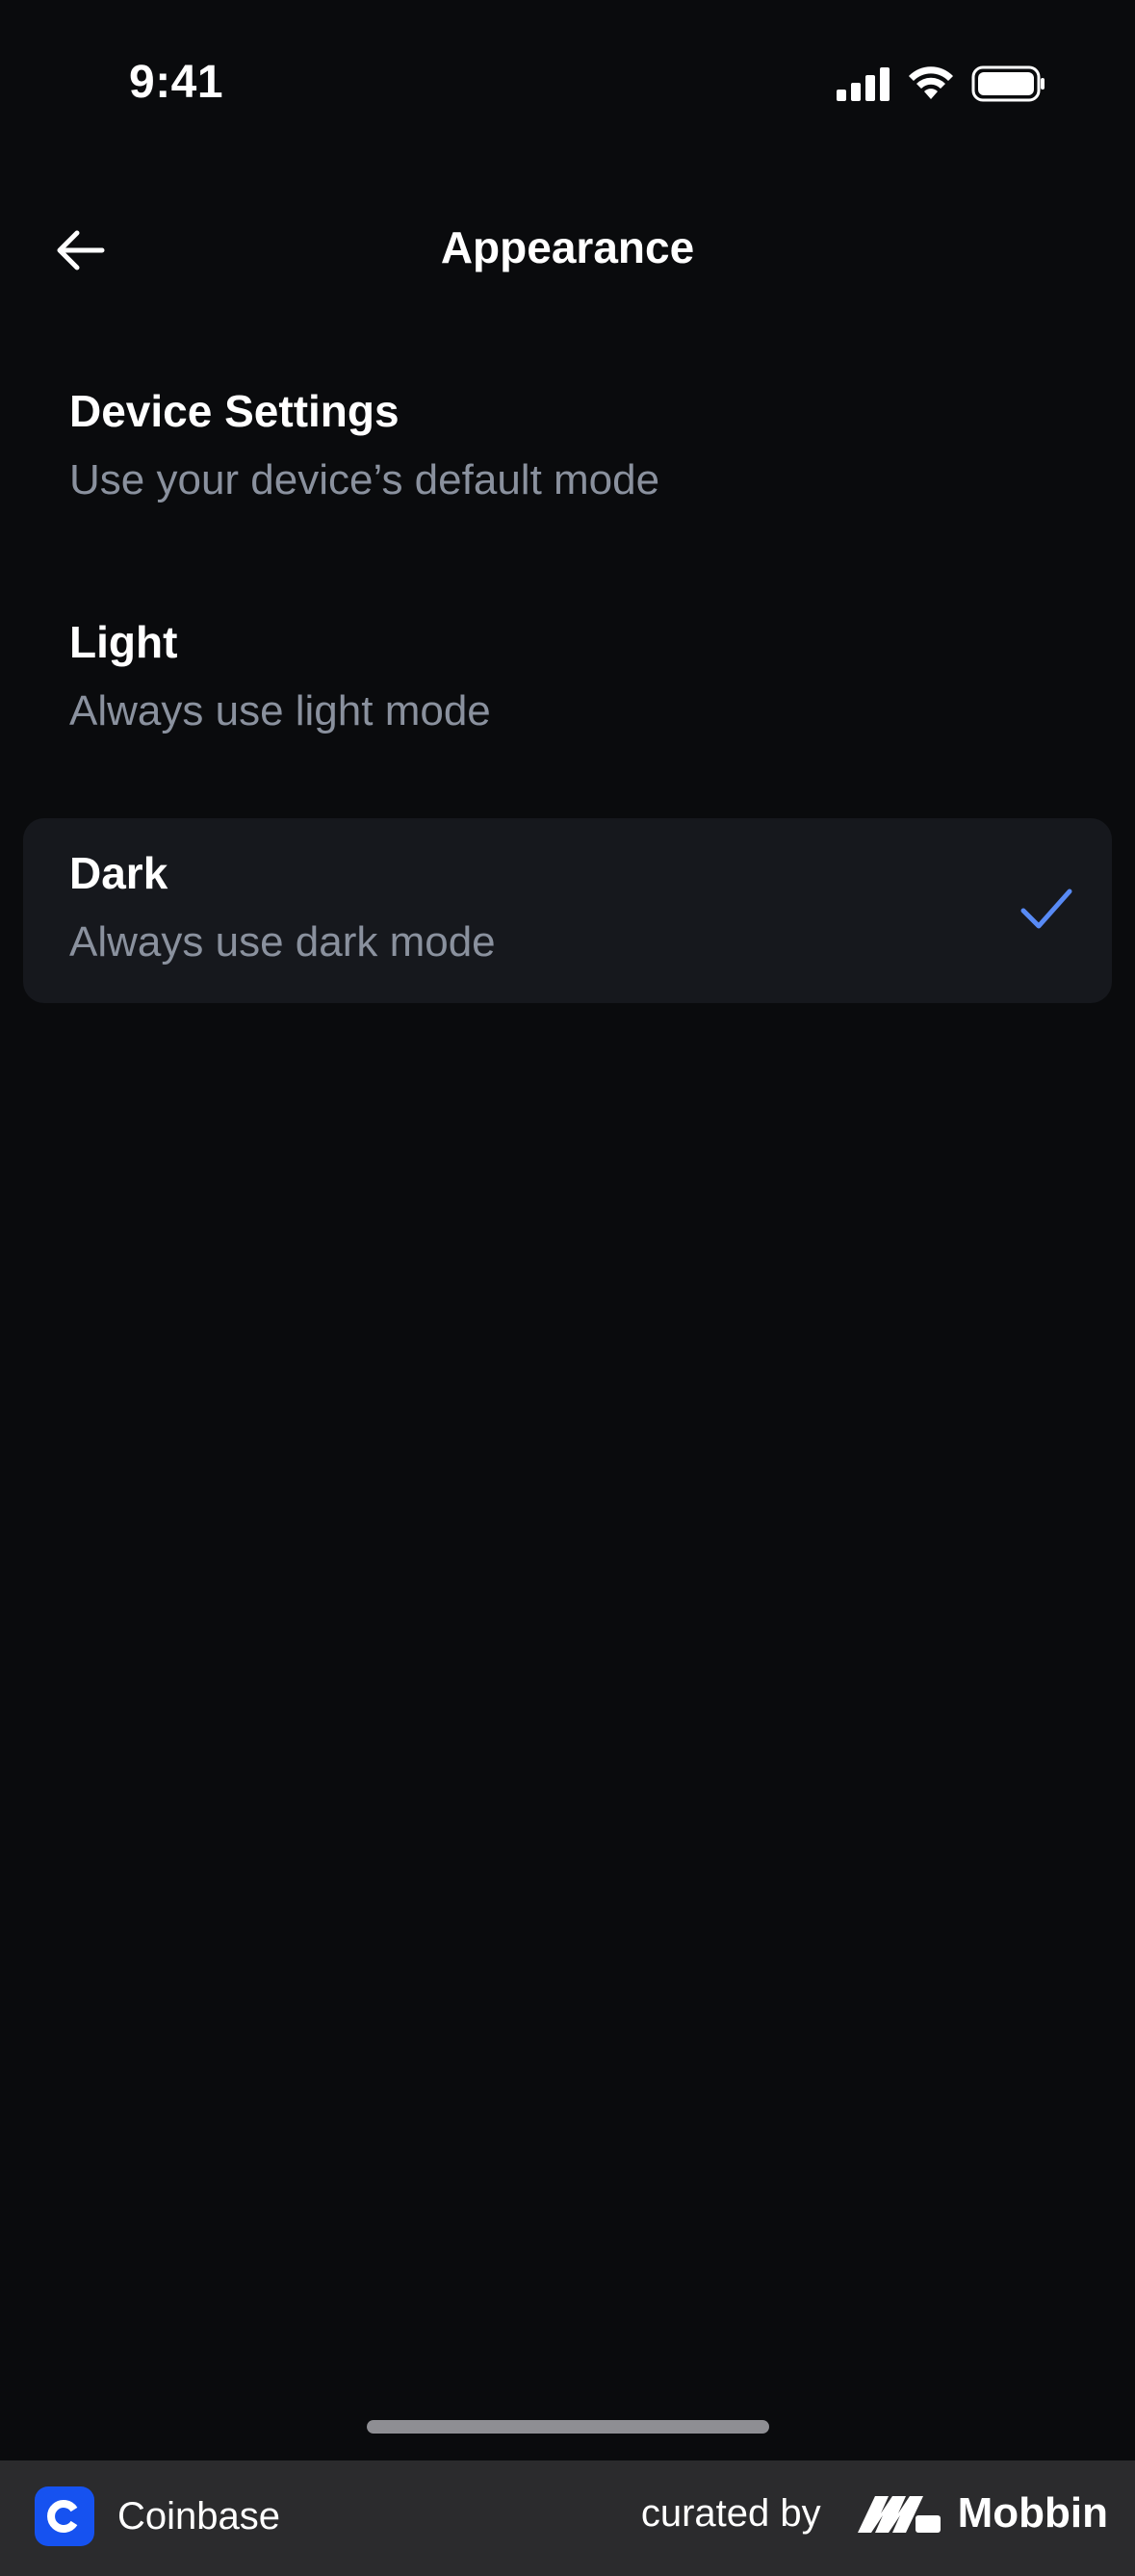 The image size is (1135, 2576). What do you see at coordinates (567, 84) in the screenshot?
I see `status-bar: 9:41` at bounding box center [567, 84].